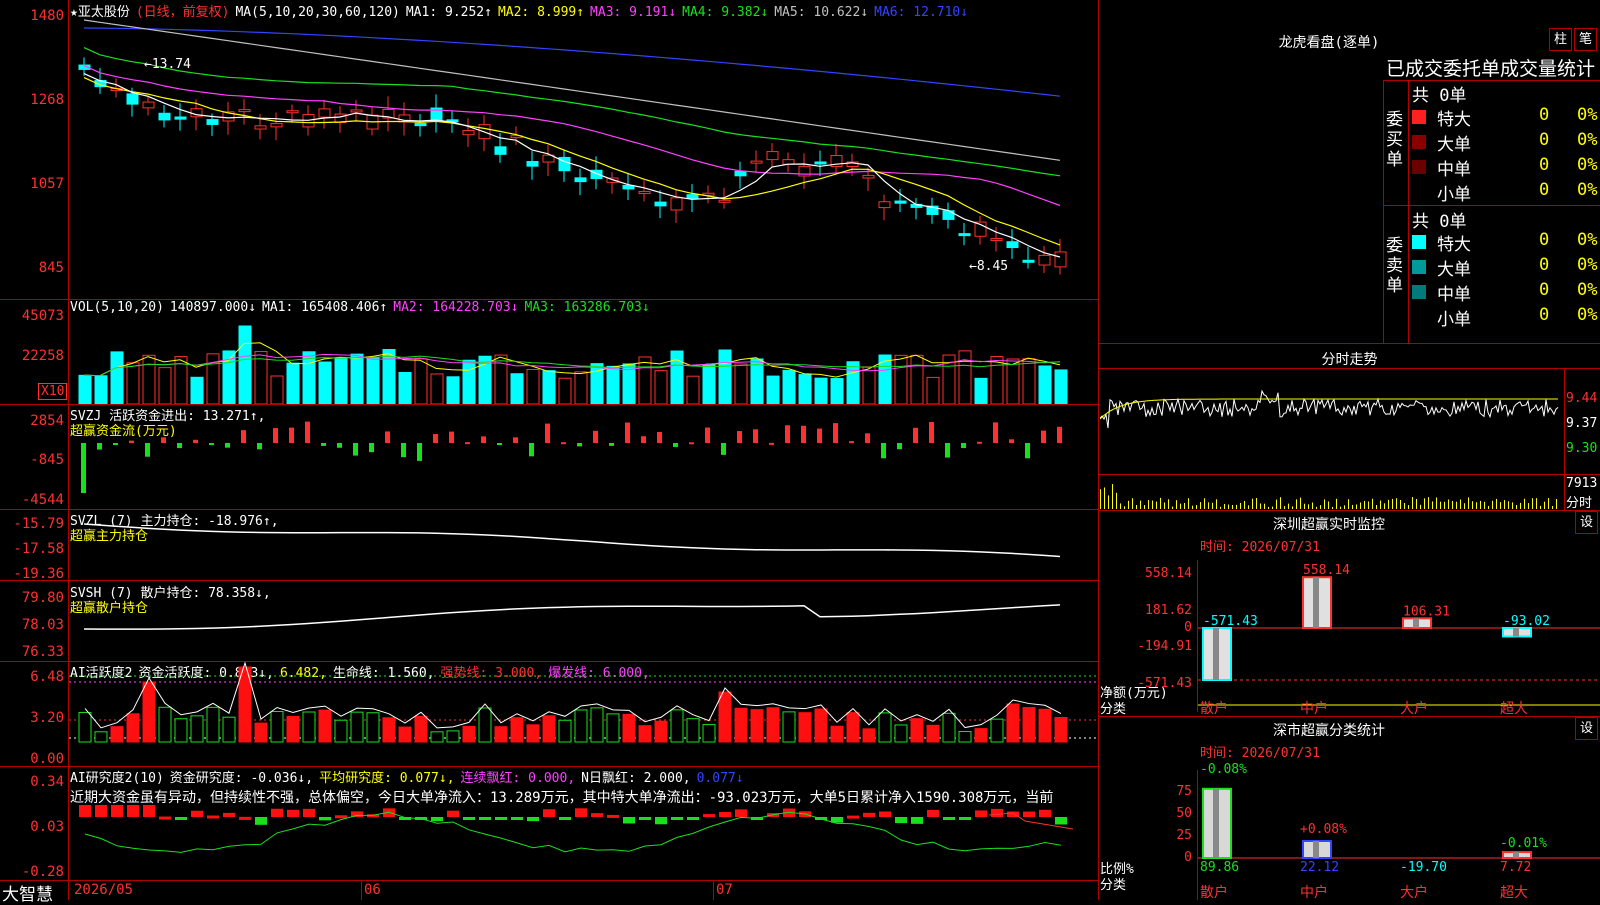 The image size is (1600, 905). I want to click on svsh-chart, so click(583, 621).